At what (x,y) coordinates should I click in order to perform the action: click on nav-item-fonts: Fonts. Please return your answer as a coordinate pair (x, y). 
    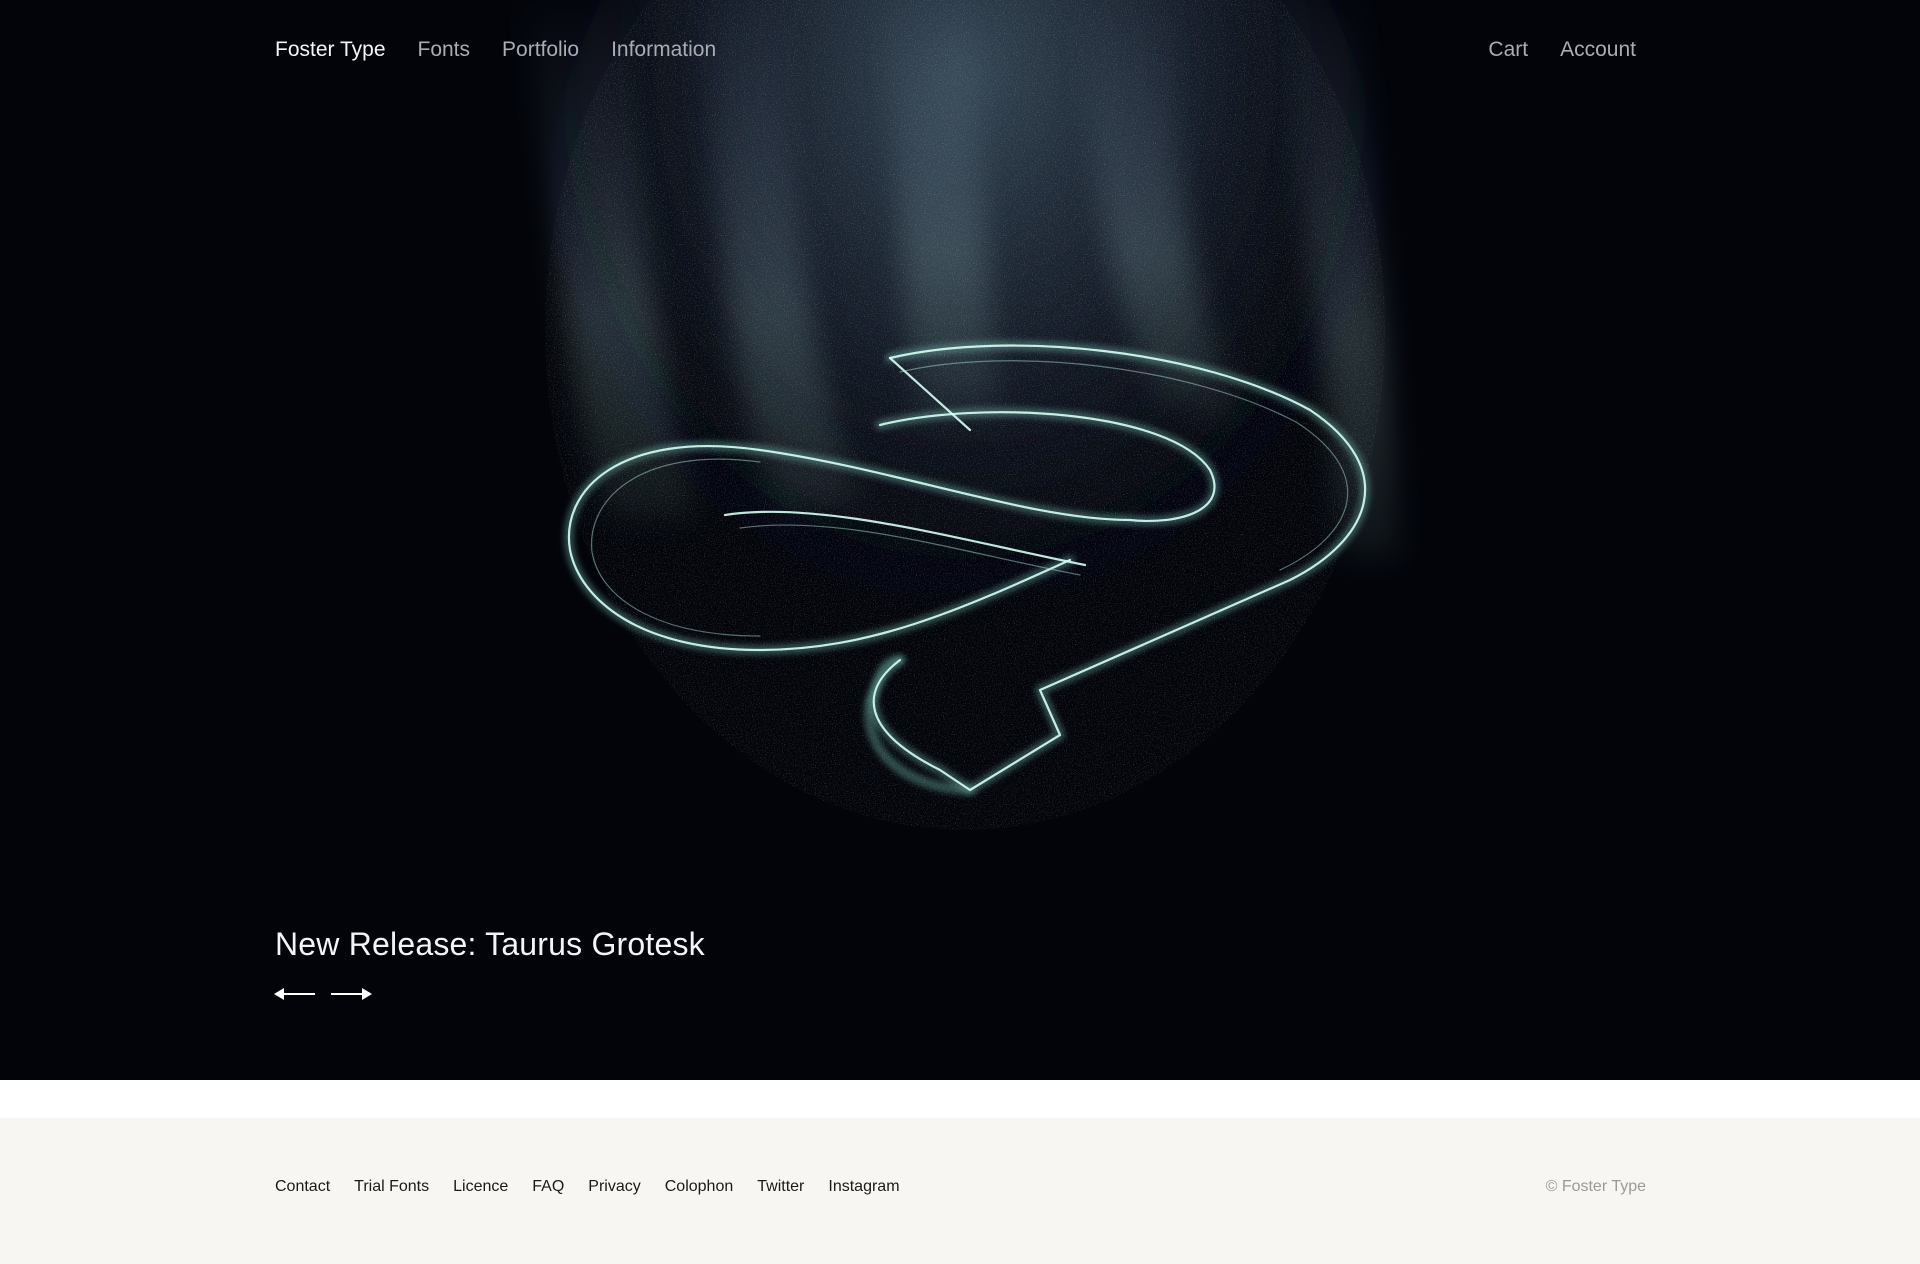
    Looking at the image, I should click on (444, 50).